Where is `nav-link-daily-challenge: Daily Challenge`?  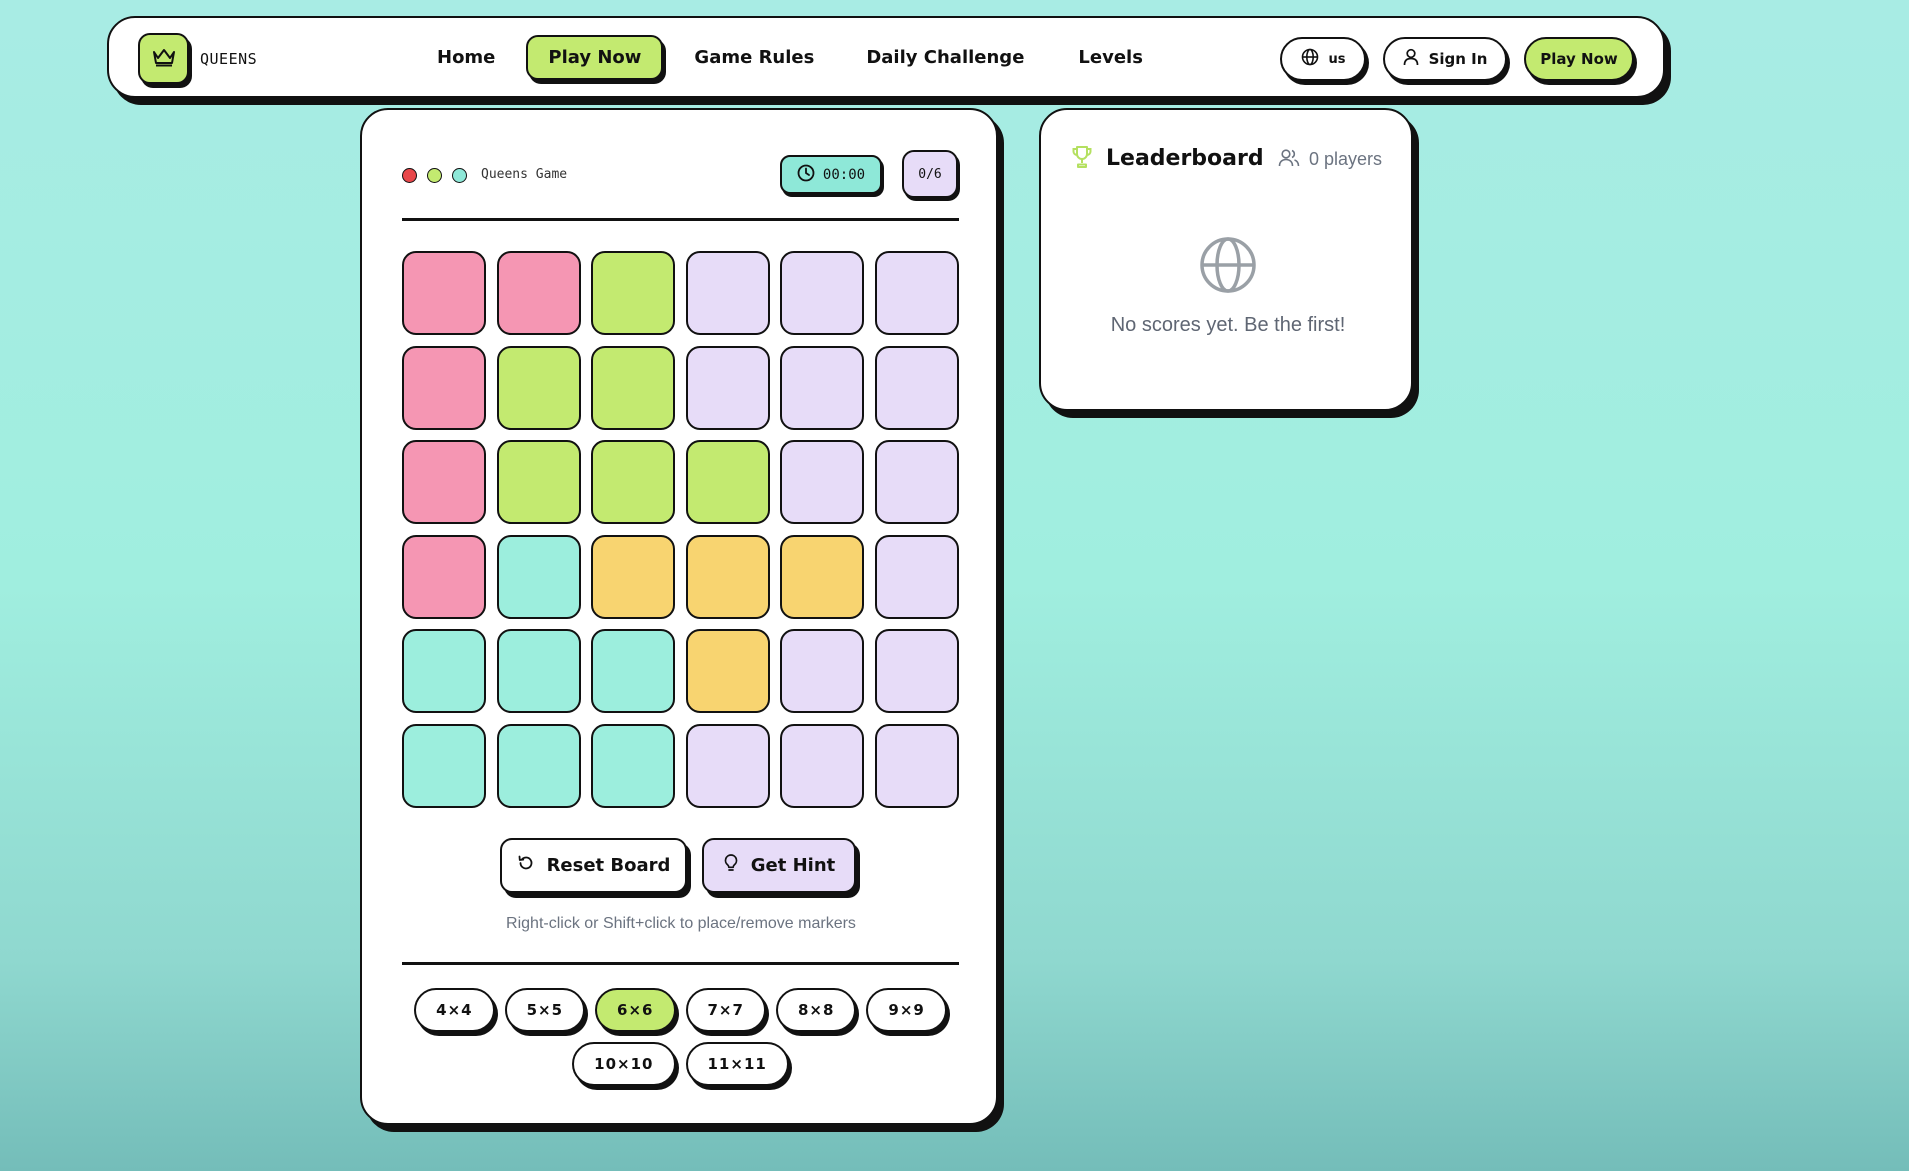
nav-link-daily-challenge: Daily Challenge is located at coordinates (945, 57).